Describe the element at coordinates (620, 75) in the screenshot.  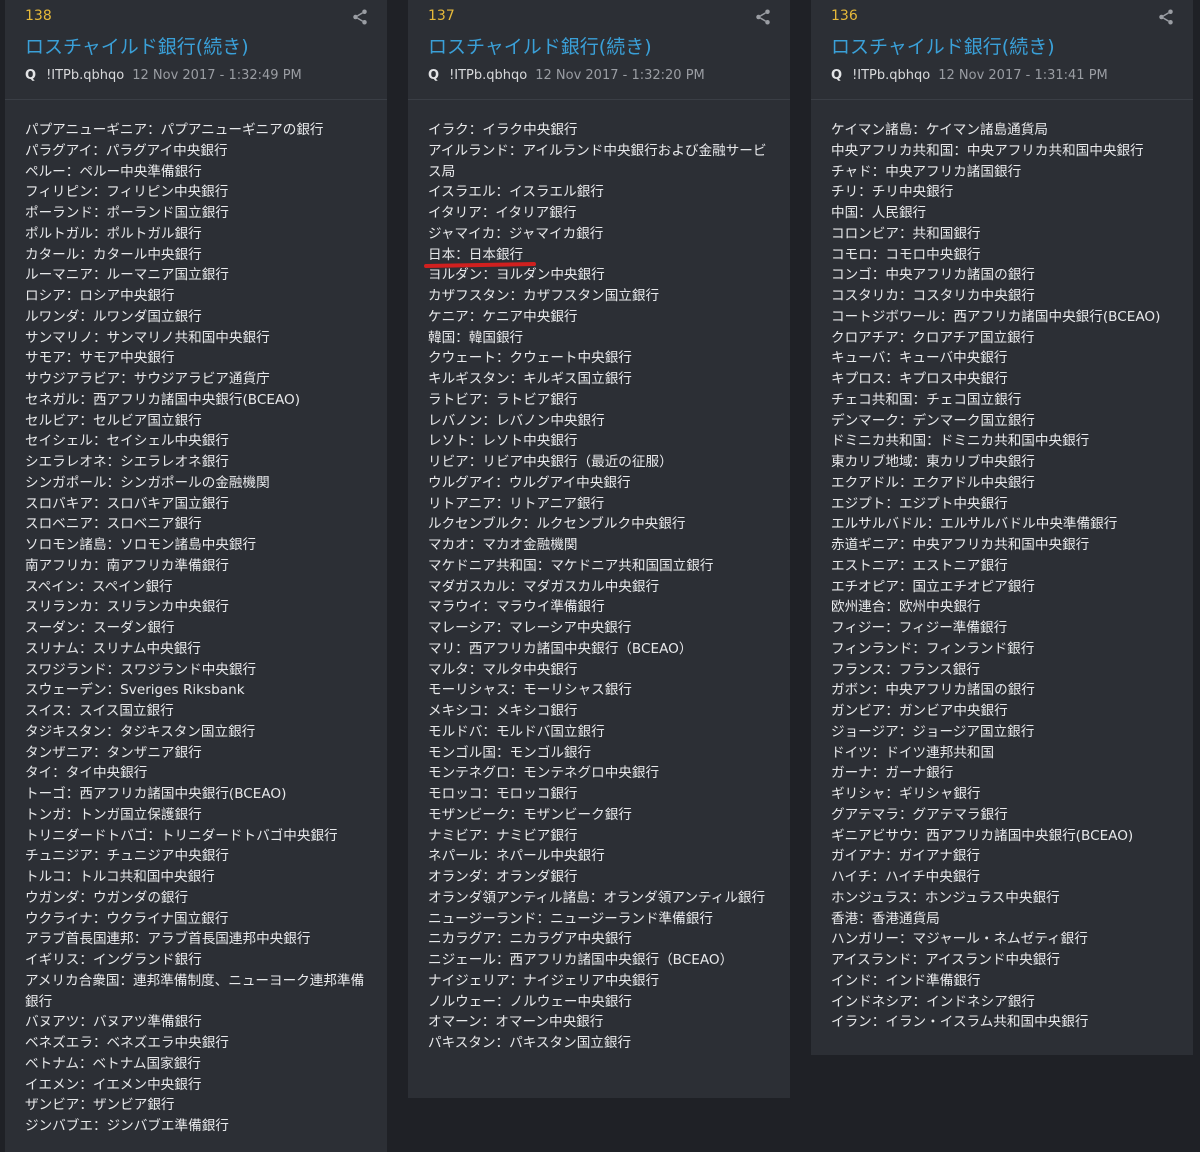
I see `post-timestamp: 12 Nov 2017 - 1:32:20 PM` at that location.